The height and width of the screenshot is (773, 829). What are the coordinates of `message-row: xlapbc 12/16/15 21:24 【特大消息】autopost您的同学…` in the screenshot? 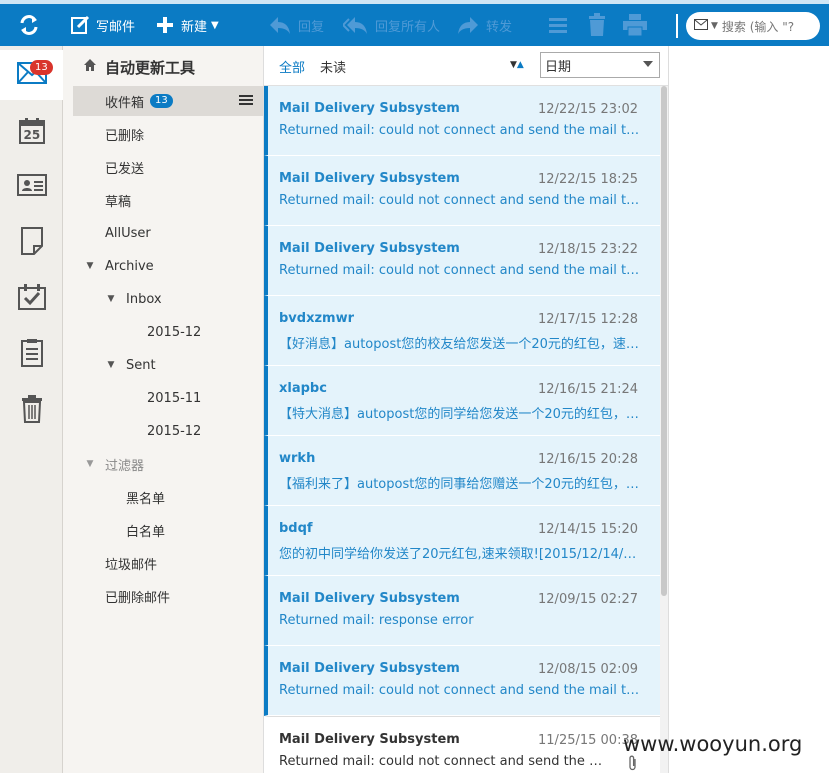 It's located at (462, 401).